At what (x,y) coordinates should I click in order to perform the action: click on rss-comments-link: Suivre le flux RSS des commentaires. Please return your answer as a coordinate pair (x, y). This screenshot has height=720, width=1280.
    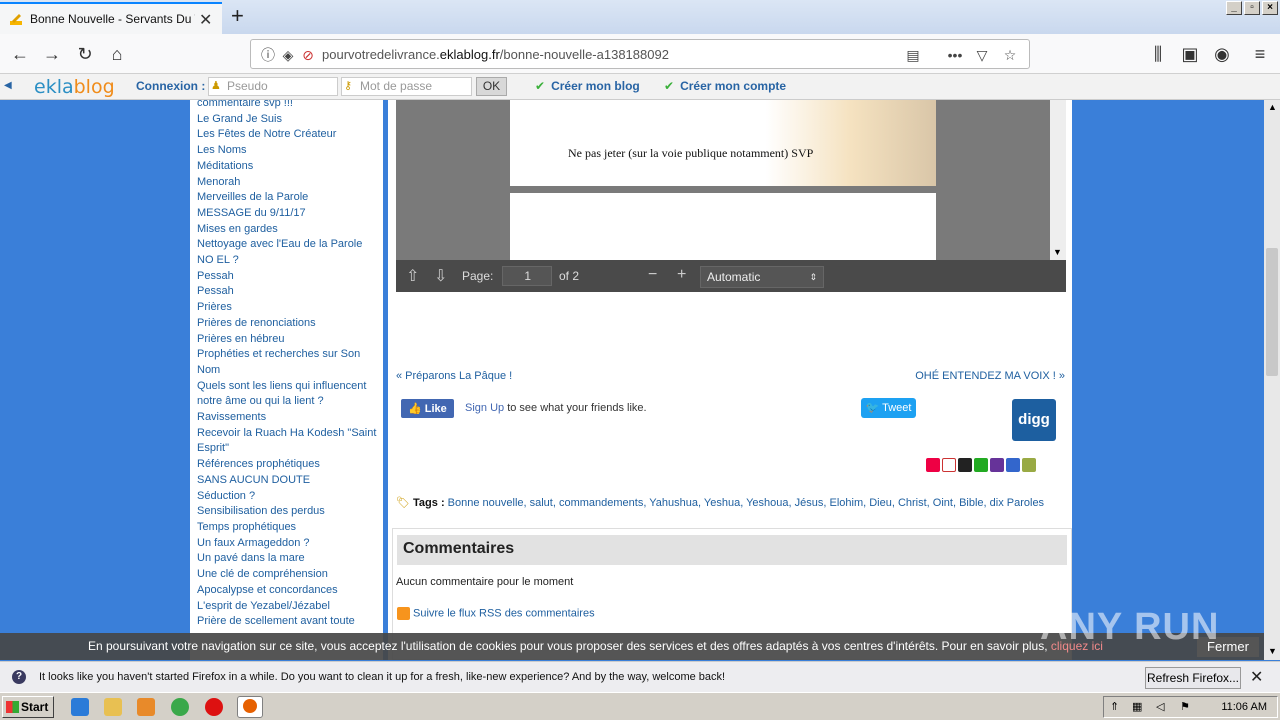
    Looking at the image, I should click on (496, 613).